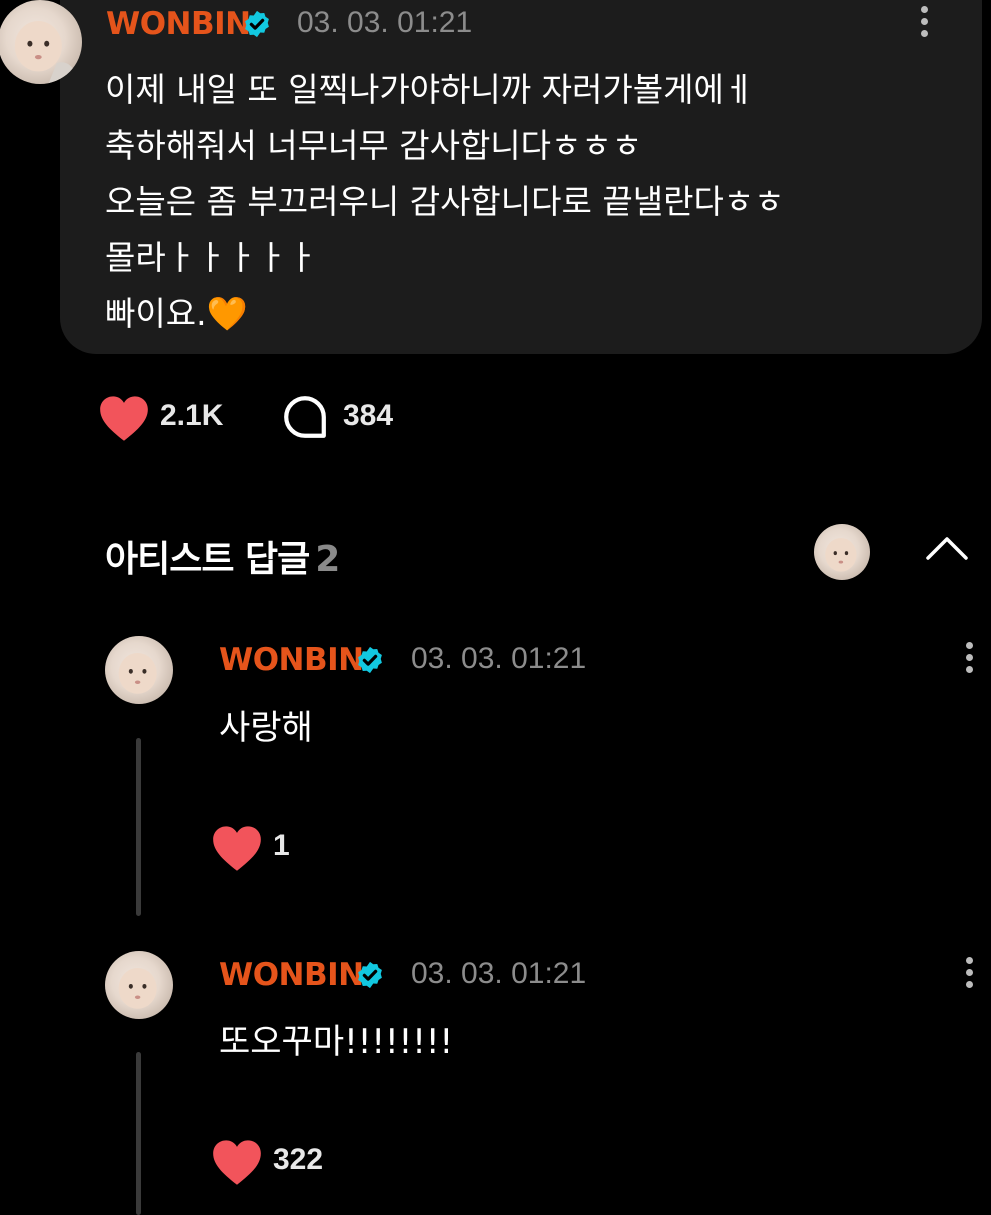 Image resolution: width=991 pixels, height=1215 pixels. I want to click on post-comment-count: 384, so click(368, 415).